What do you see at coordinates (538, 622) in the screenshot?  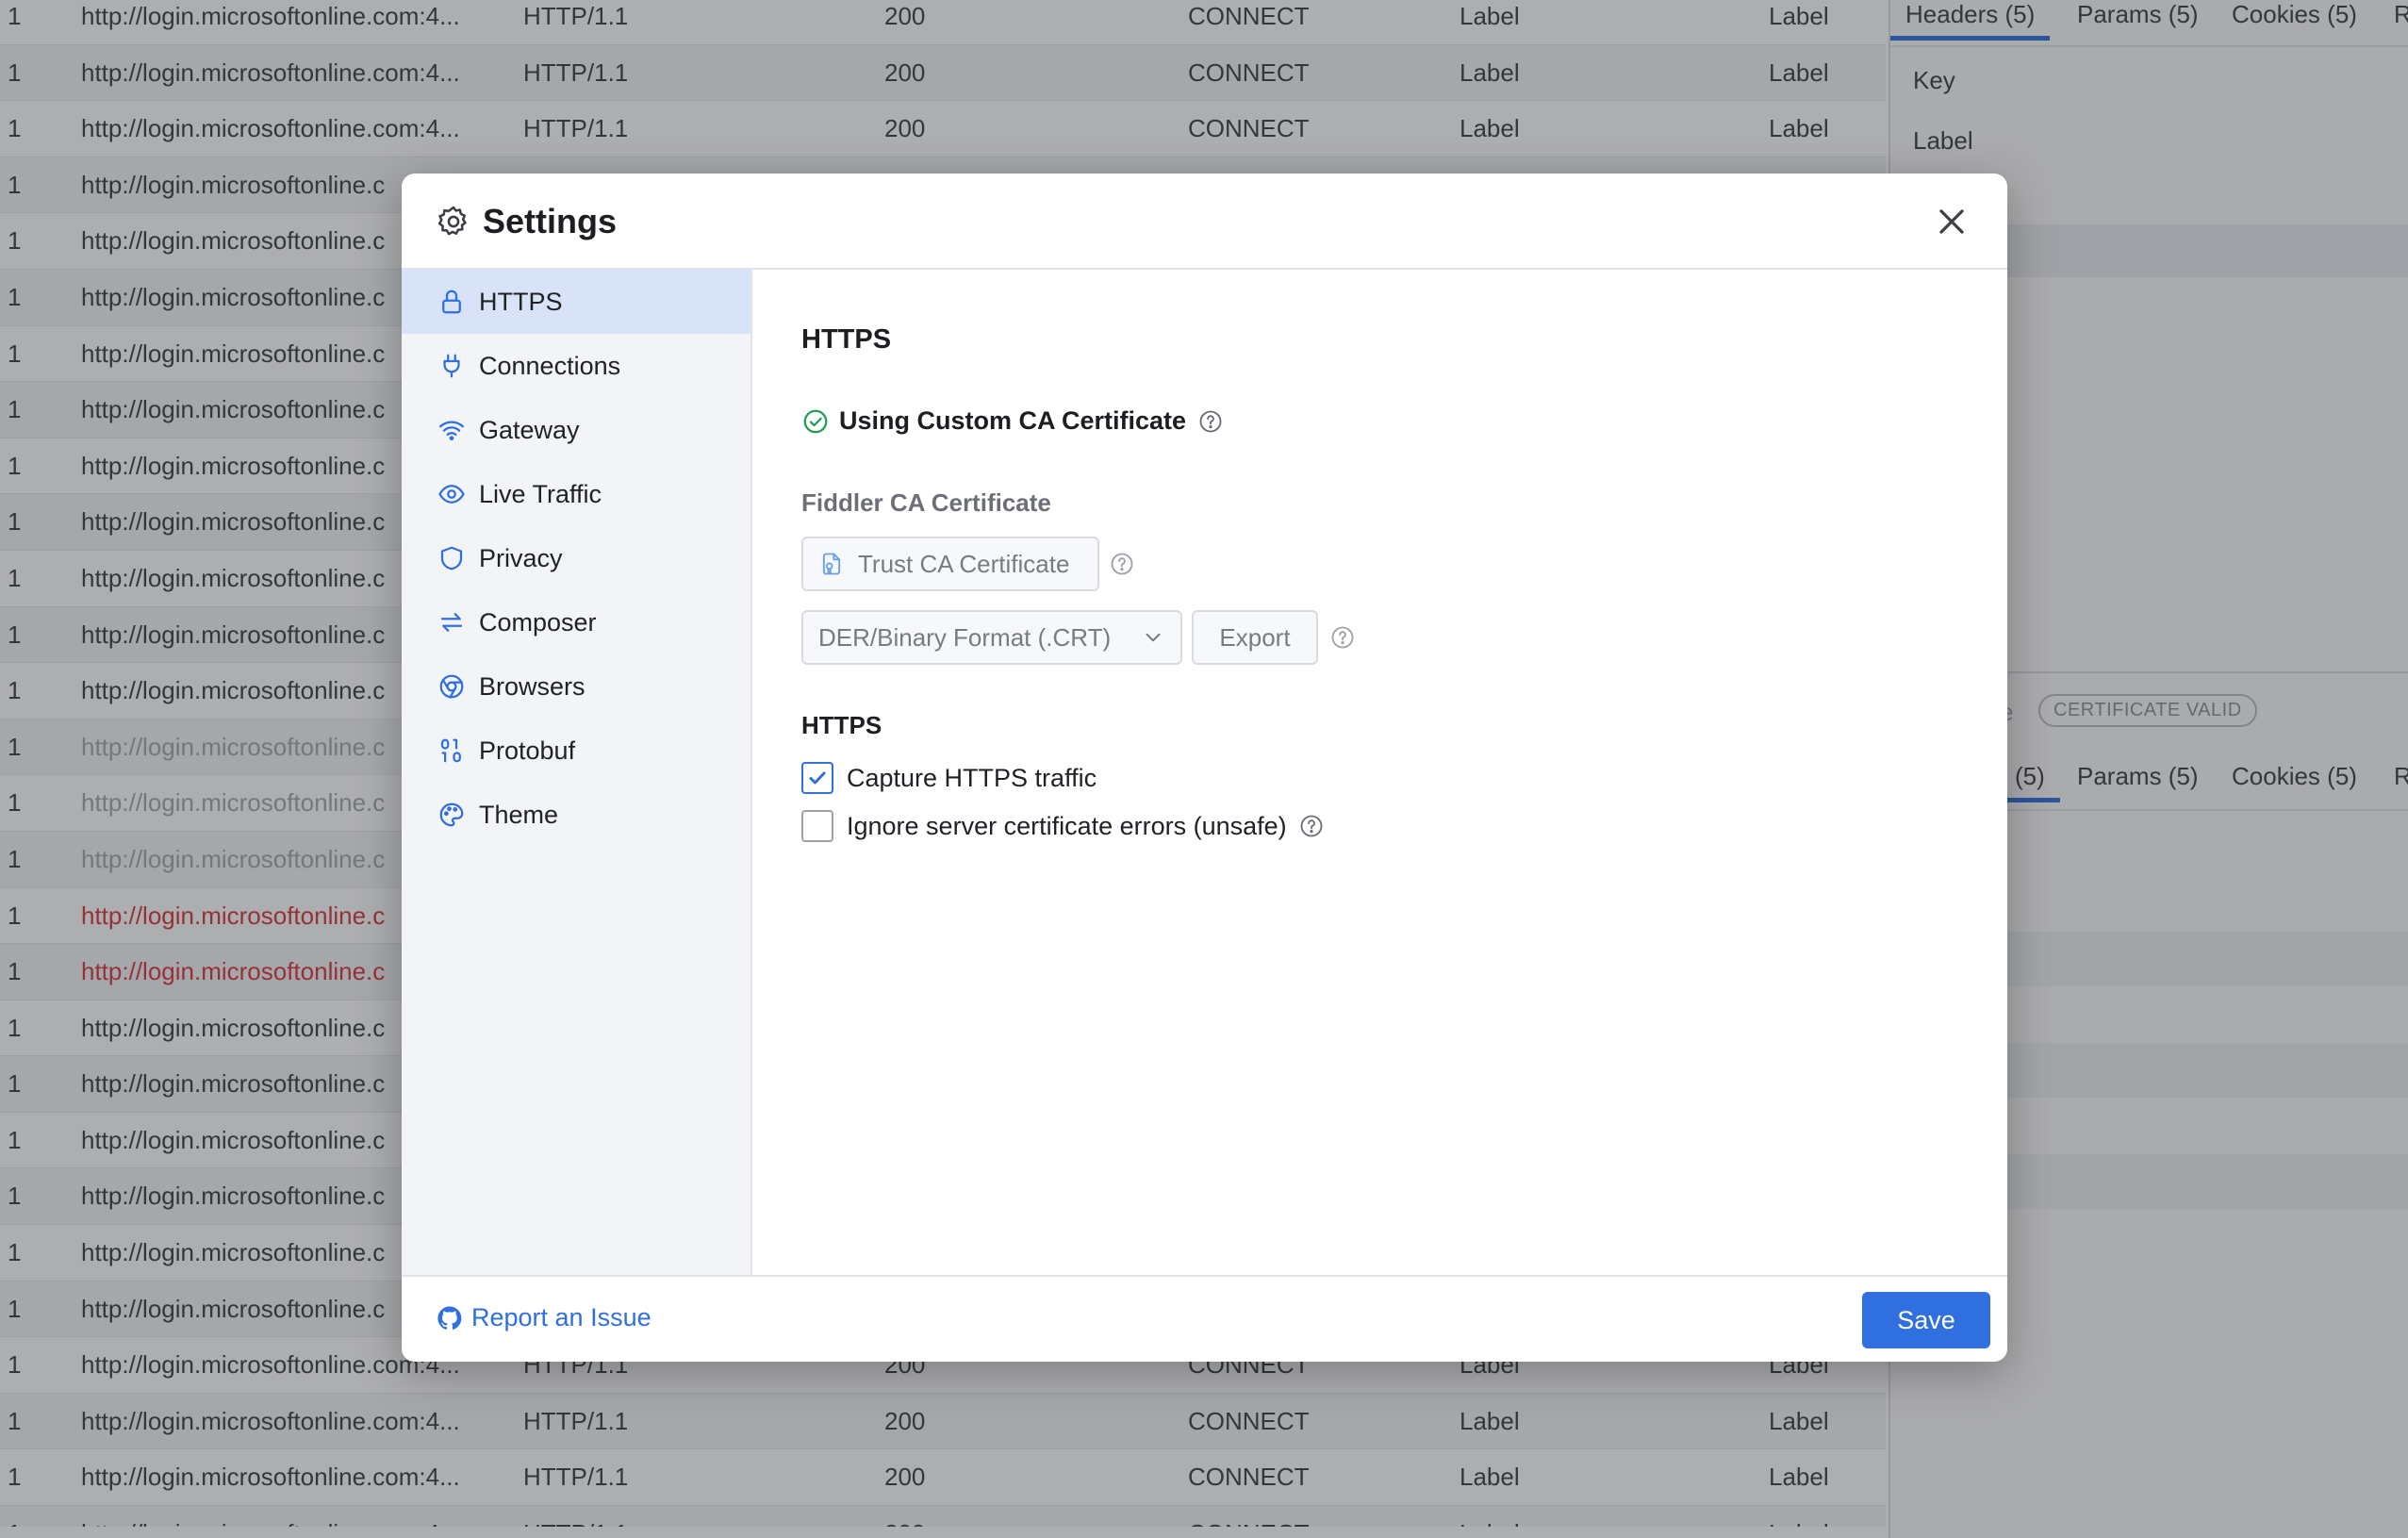 I see `sidebar-item-label: Composer` at bounding box center [538, 622].